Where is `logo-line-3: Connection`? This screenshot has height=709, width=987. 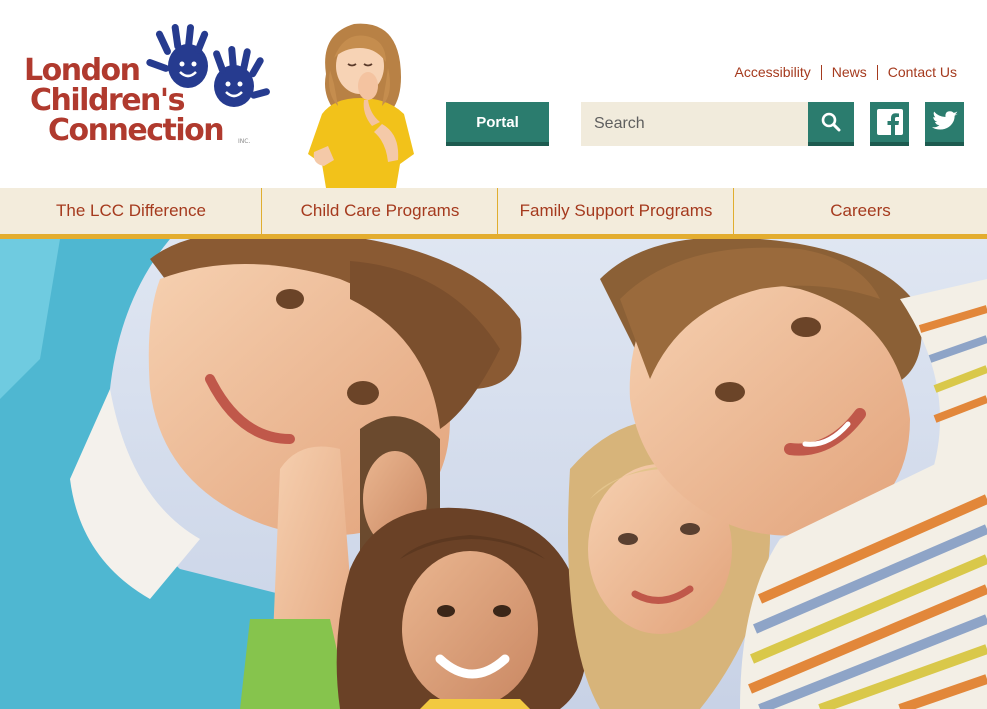
logo-line-3: Connection is located at coordinates (136, 130).